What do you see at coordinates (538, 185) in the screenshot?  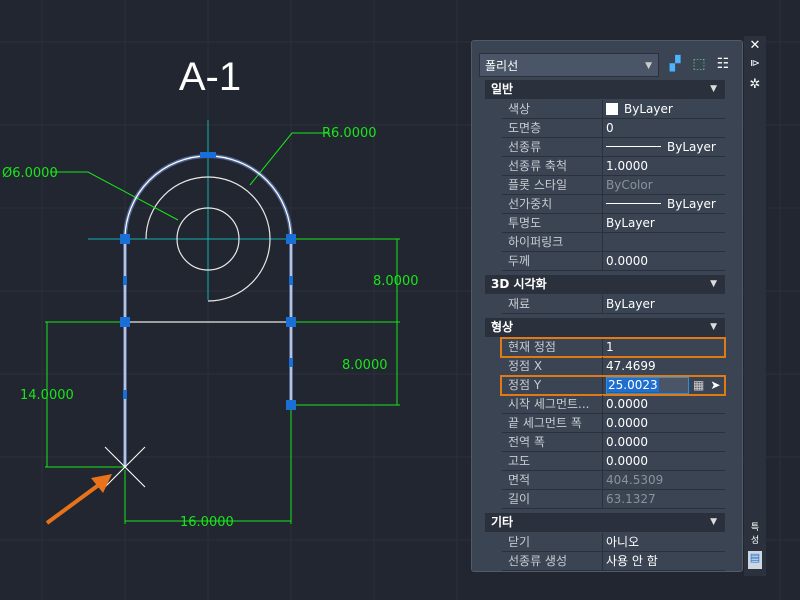 I see `property-label: 플롯 스타일` at bounding box center [538, 185].